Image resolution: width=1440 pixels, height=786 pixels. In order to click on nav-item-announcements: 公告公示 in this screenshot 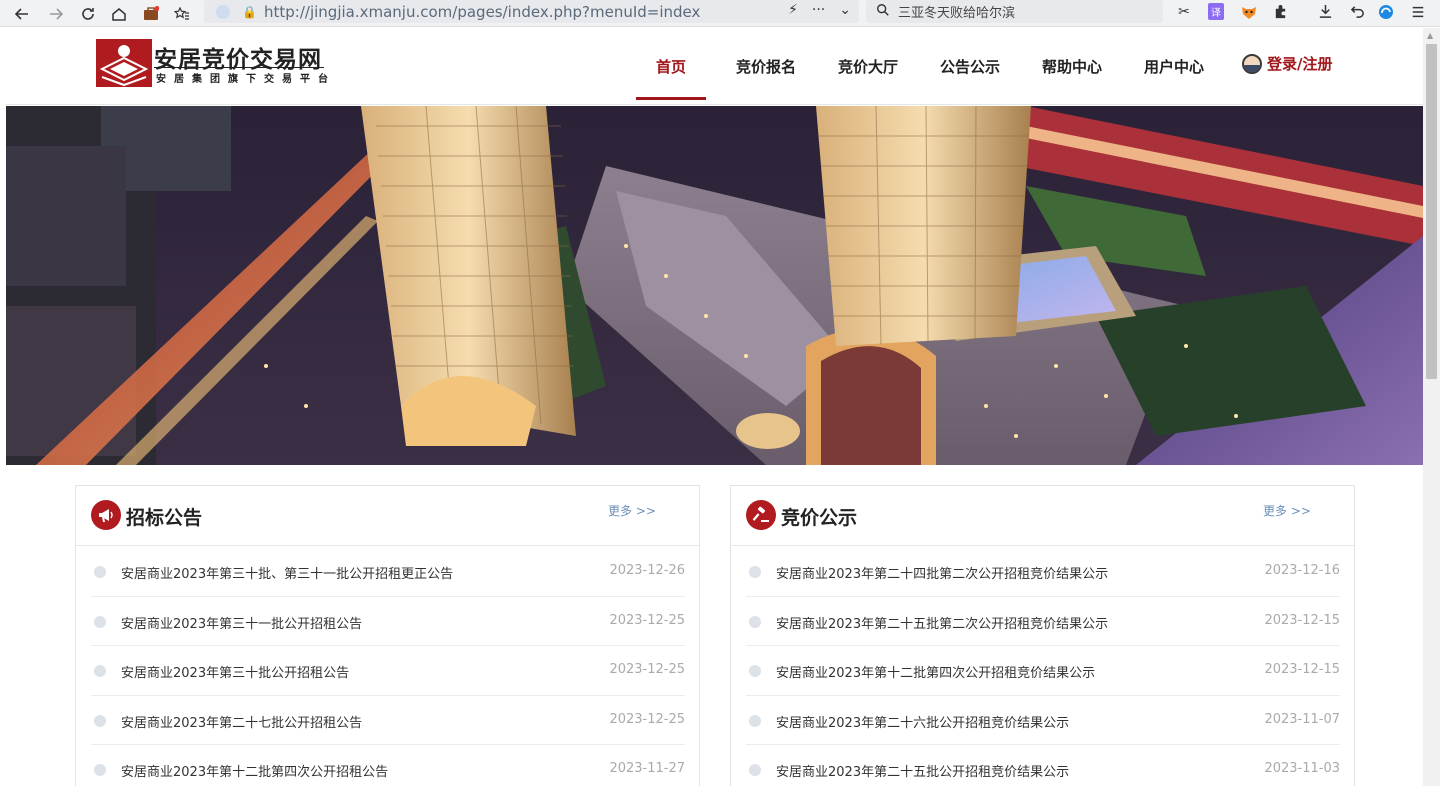, I will do `click(970, 66)`.